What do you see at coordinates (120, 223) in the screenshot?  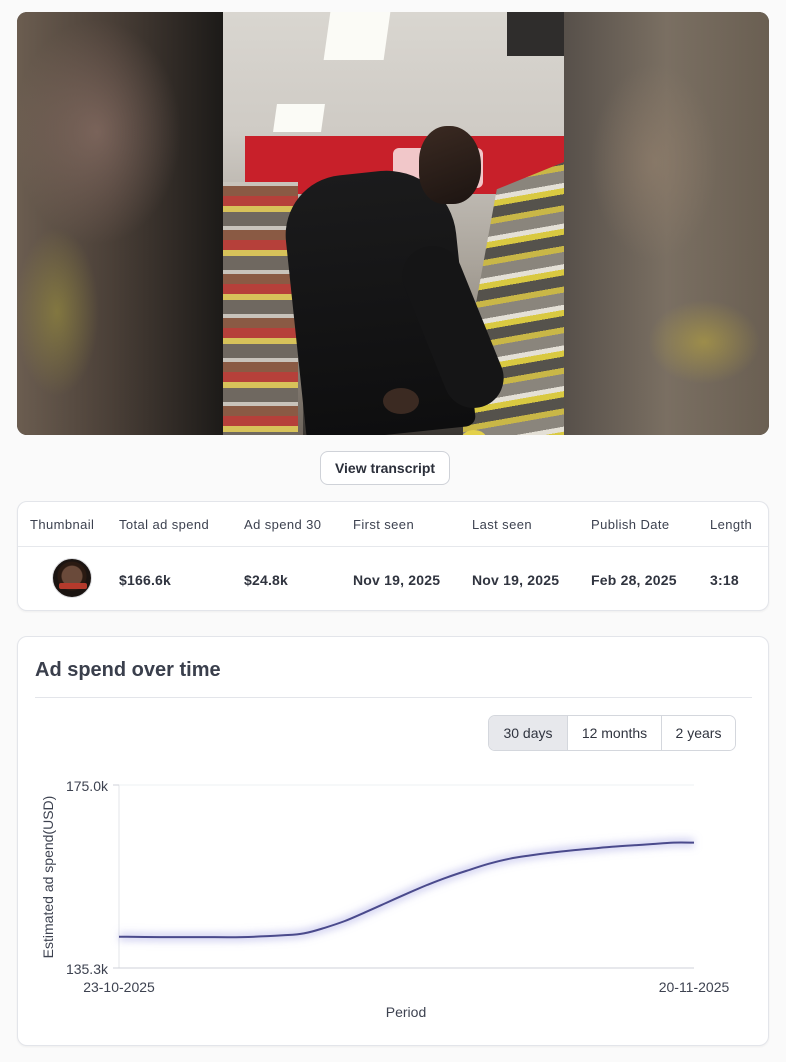 I see `video-blur-left` at bounding box center [120, 223].